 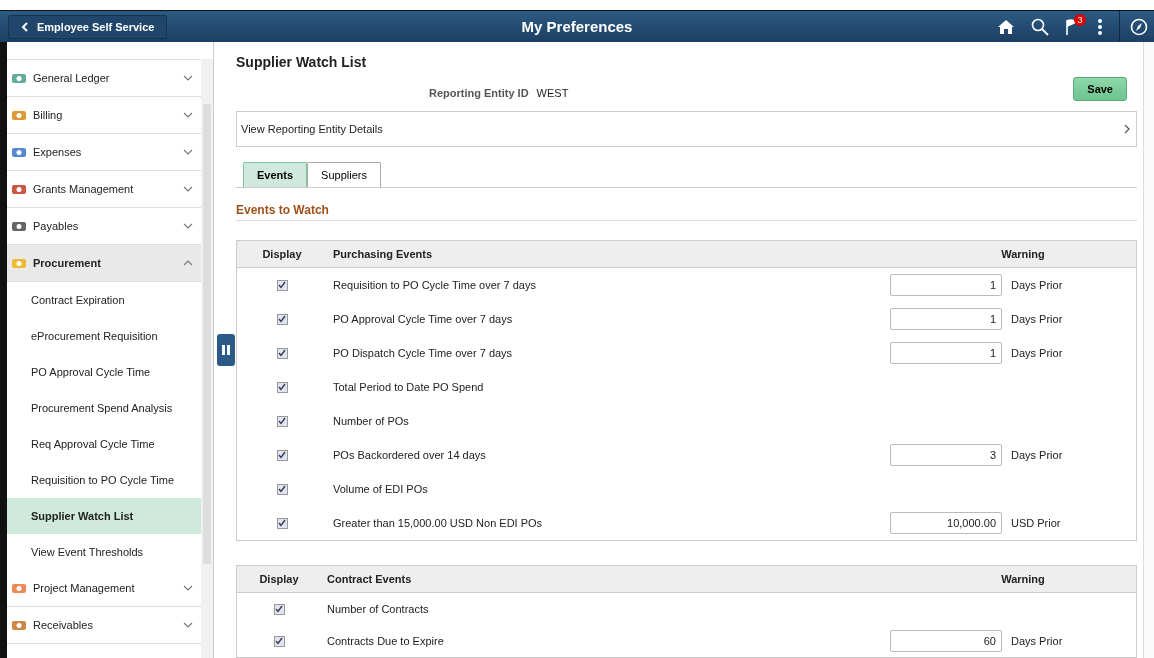 I want to click on unit-label: USD Prior, so click(x=1036, y=523).